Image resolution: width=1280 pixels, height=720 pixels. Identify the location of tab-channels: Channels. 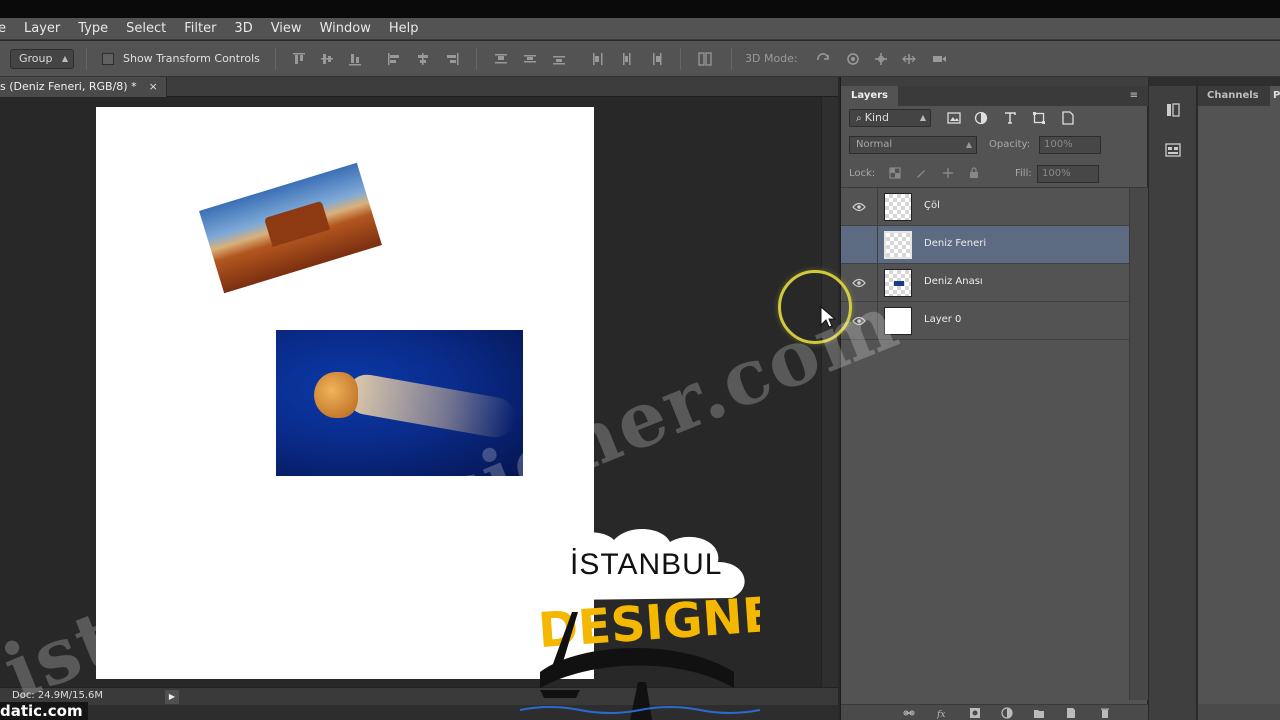
(1233, 96).